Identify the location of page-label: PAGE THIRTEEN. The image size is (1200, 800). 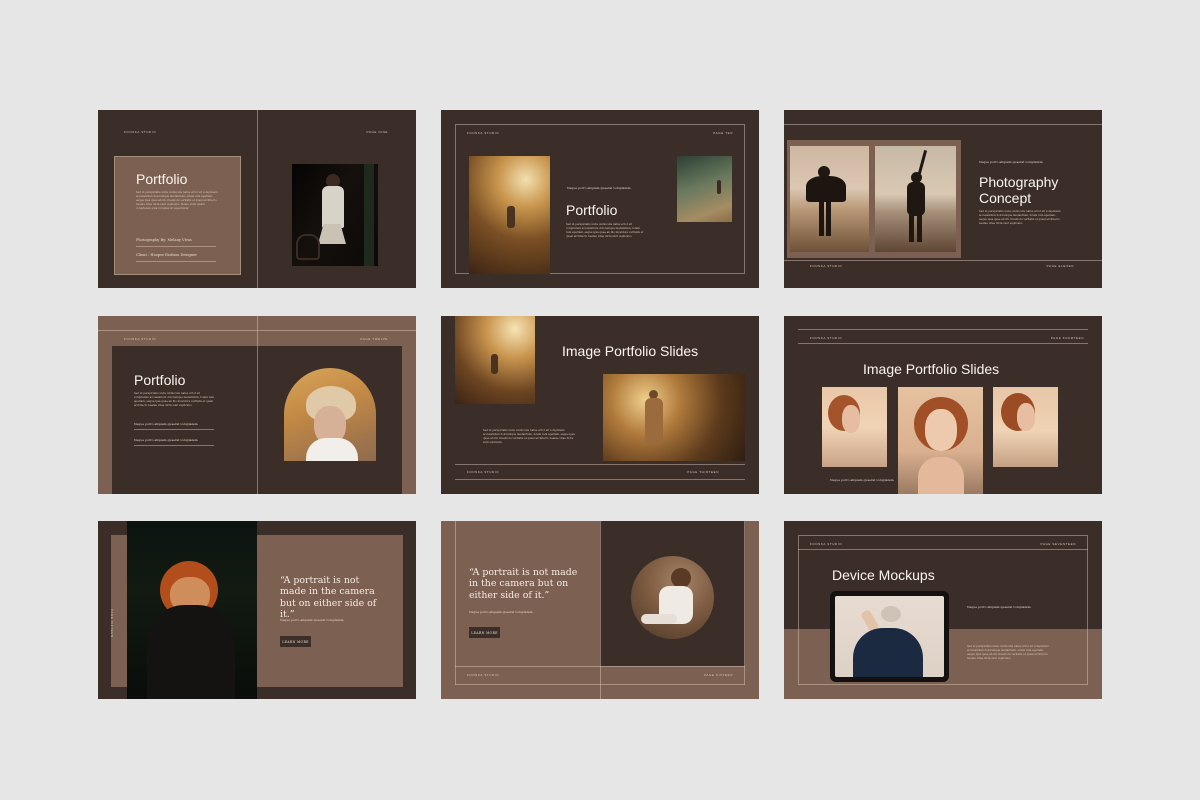
(703, 472).